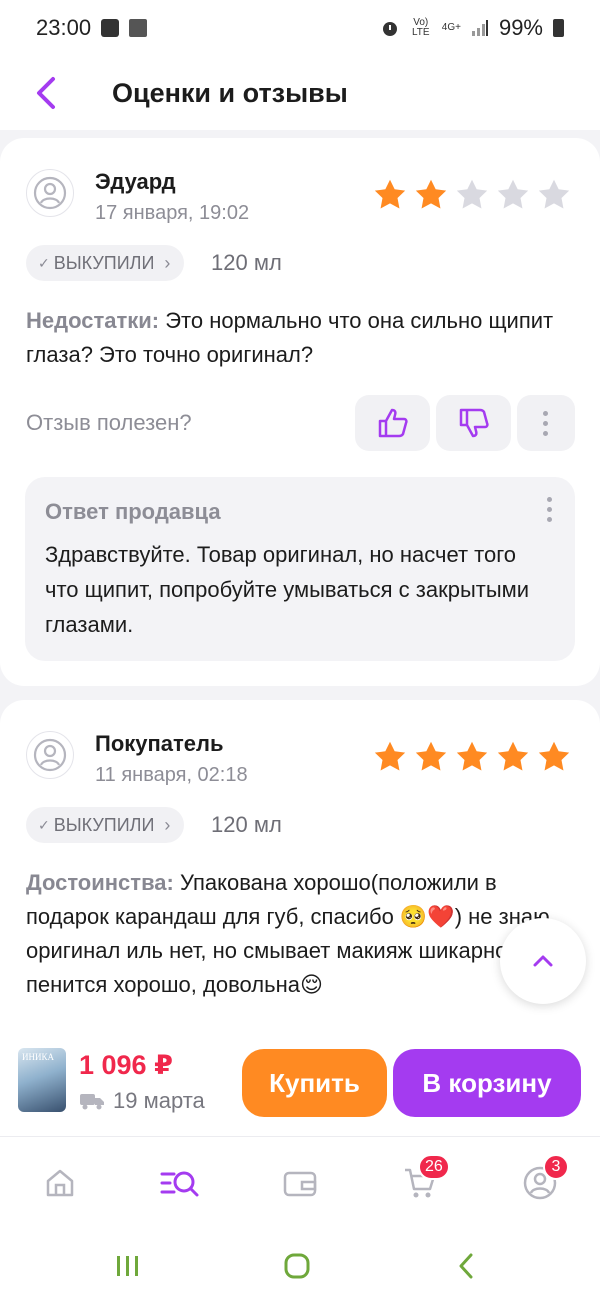 The height and width of the screenshot is (1299, 600). What do you see at coordinates (93, 320) in the screenshot?
I see `review-text-label: Недостатки:` at bounding box center [93, 320].